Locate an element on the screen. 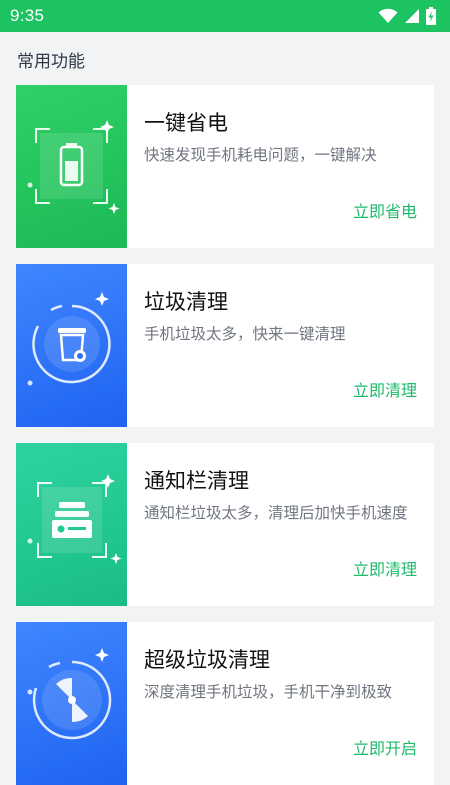  card-body: 垃圾清理 手机垃圾太多，快来一键清理 立即清理 is located at coordinates (280, 345).